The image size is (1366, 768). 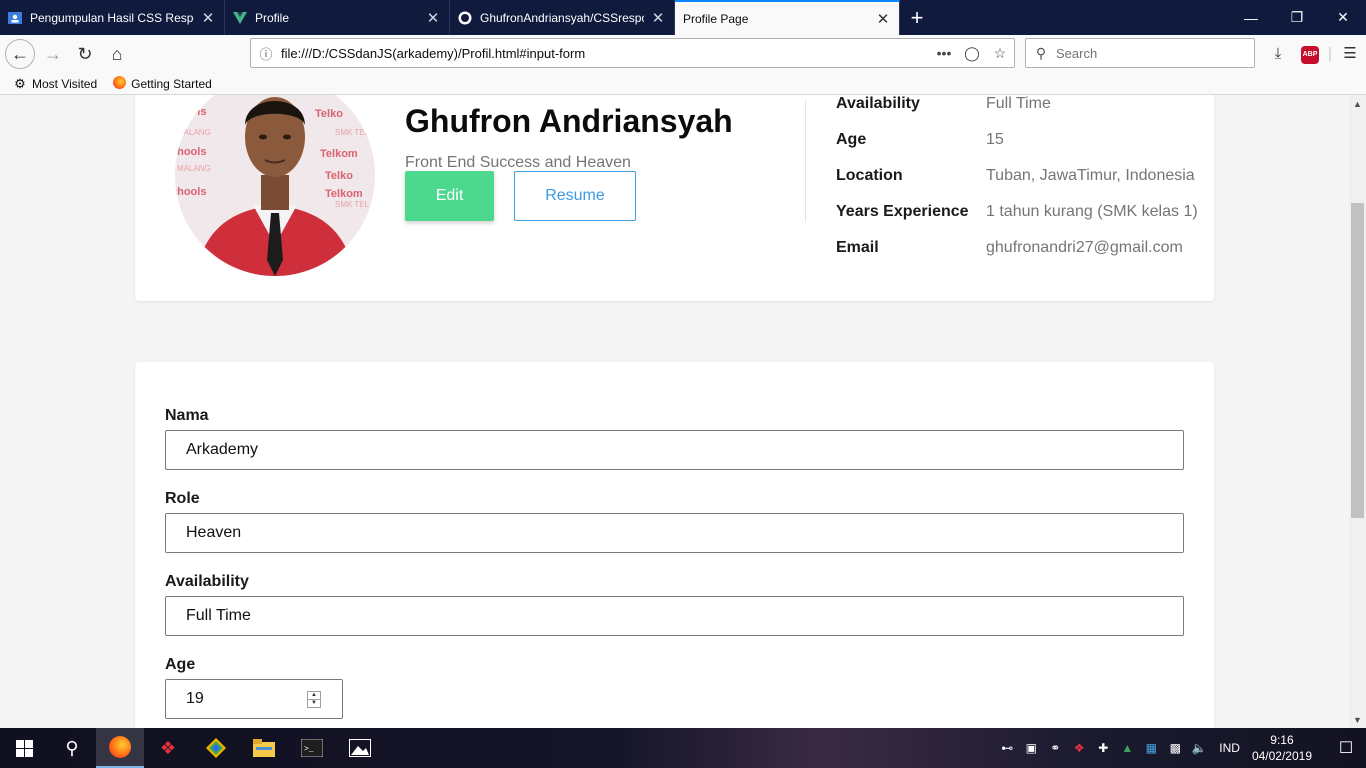 What do you see at coordinates (337, 17) in the screenshot?
I see `tab-profile: Profile ✕` at bounding box center [337, 17].